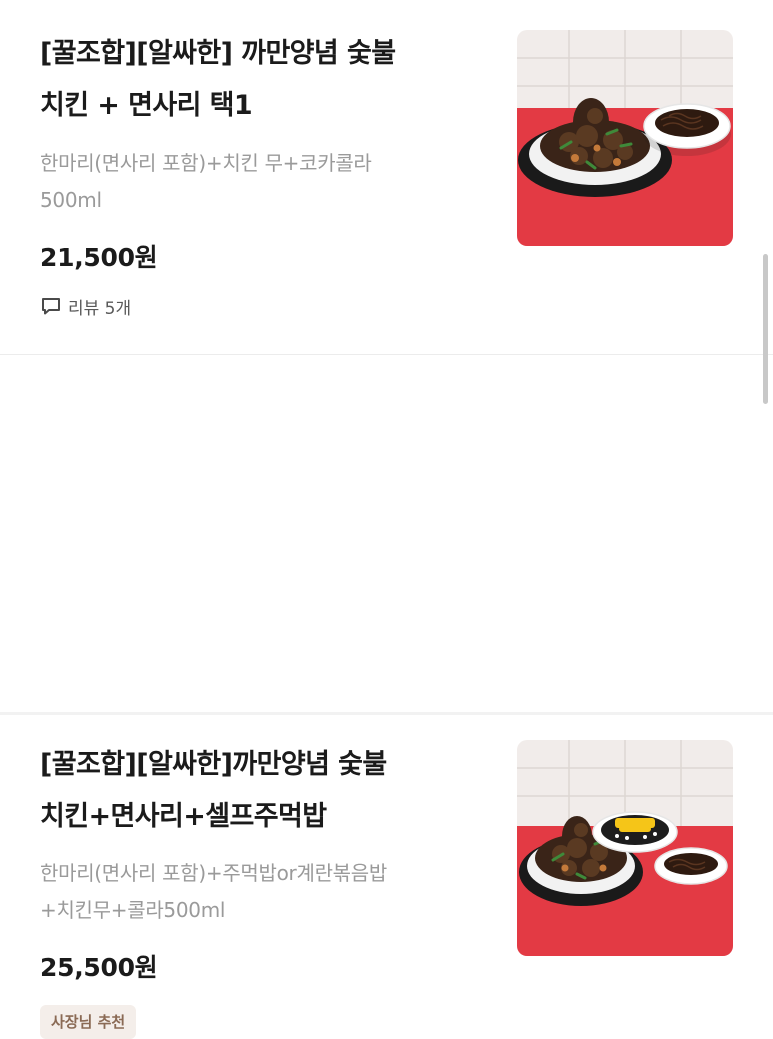 This screenshot has width=773, height=1039. Describe the element at coordinates (265, 892) in the screenshot. I see `menu-item-description: 한마리(면사리 포함)+주먹밥or계란볶음밥 +치킨무+콜라500ml` at that location.